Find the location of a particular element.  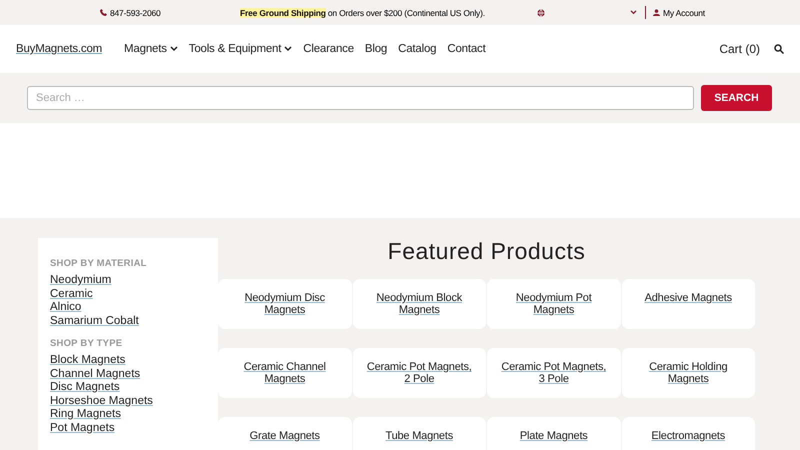

nav-link: Blog is located at coordinates (376, 49).